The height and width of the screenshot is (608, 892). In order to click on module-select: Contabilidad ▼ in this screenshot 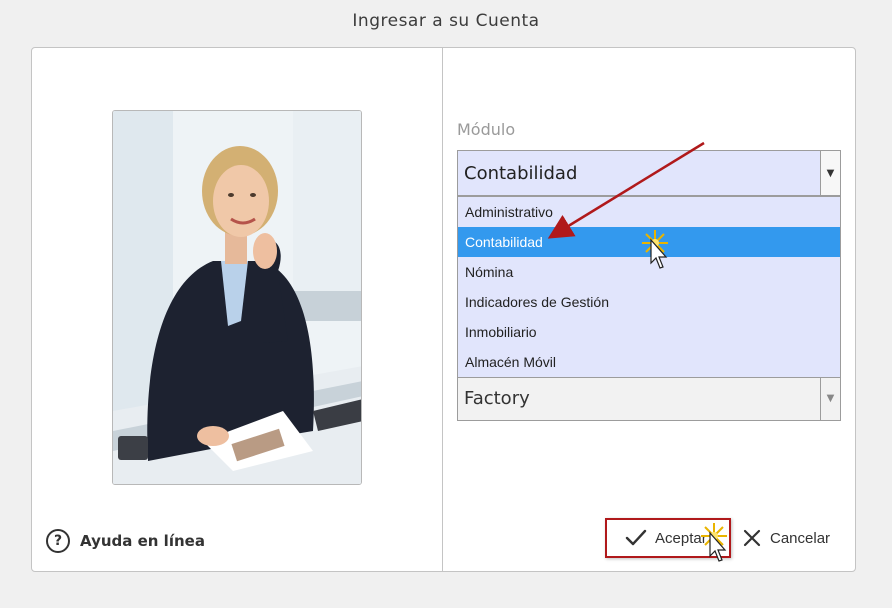, I will do `click(649, 173)`.